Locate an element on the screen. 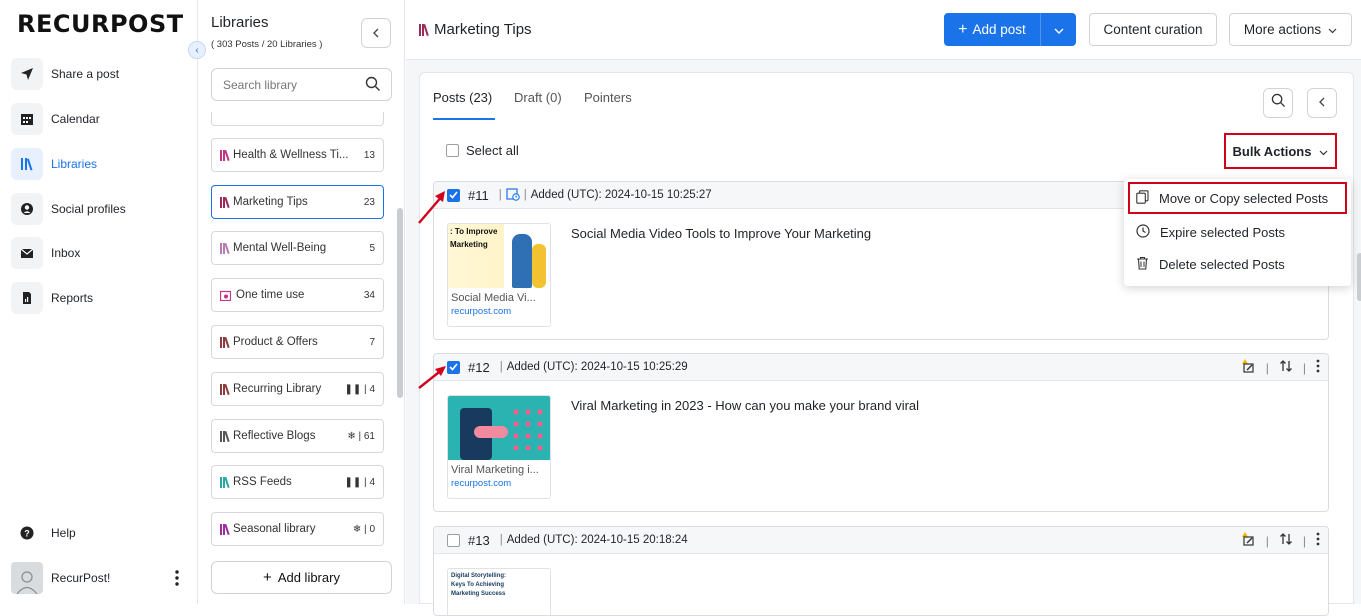 The image size is (1361, 616). library-item: Health & Wellness Ti... 13 is located at coordinates (297, 155).